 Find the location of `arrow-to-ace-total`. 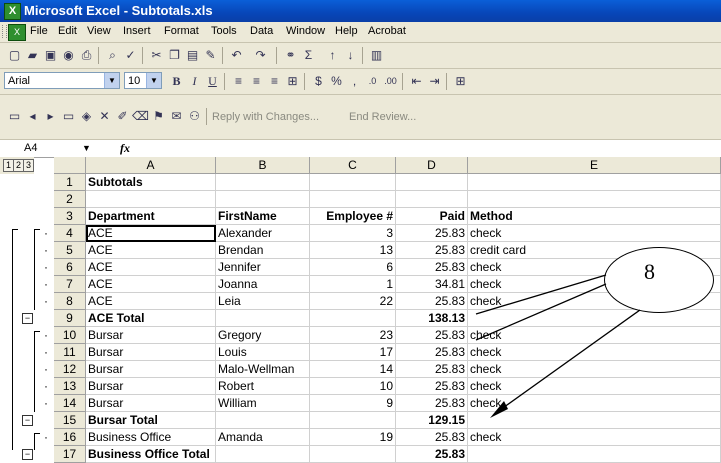

arrow-to-ace-total is located at coordinates (541, 312).